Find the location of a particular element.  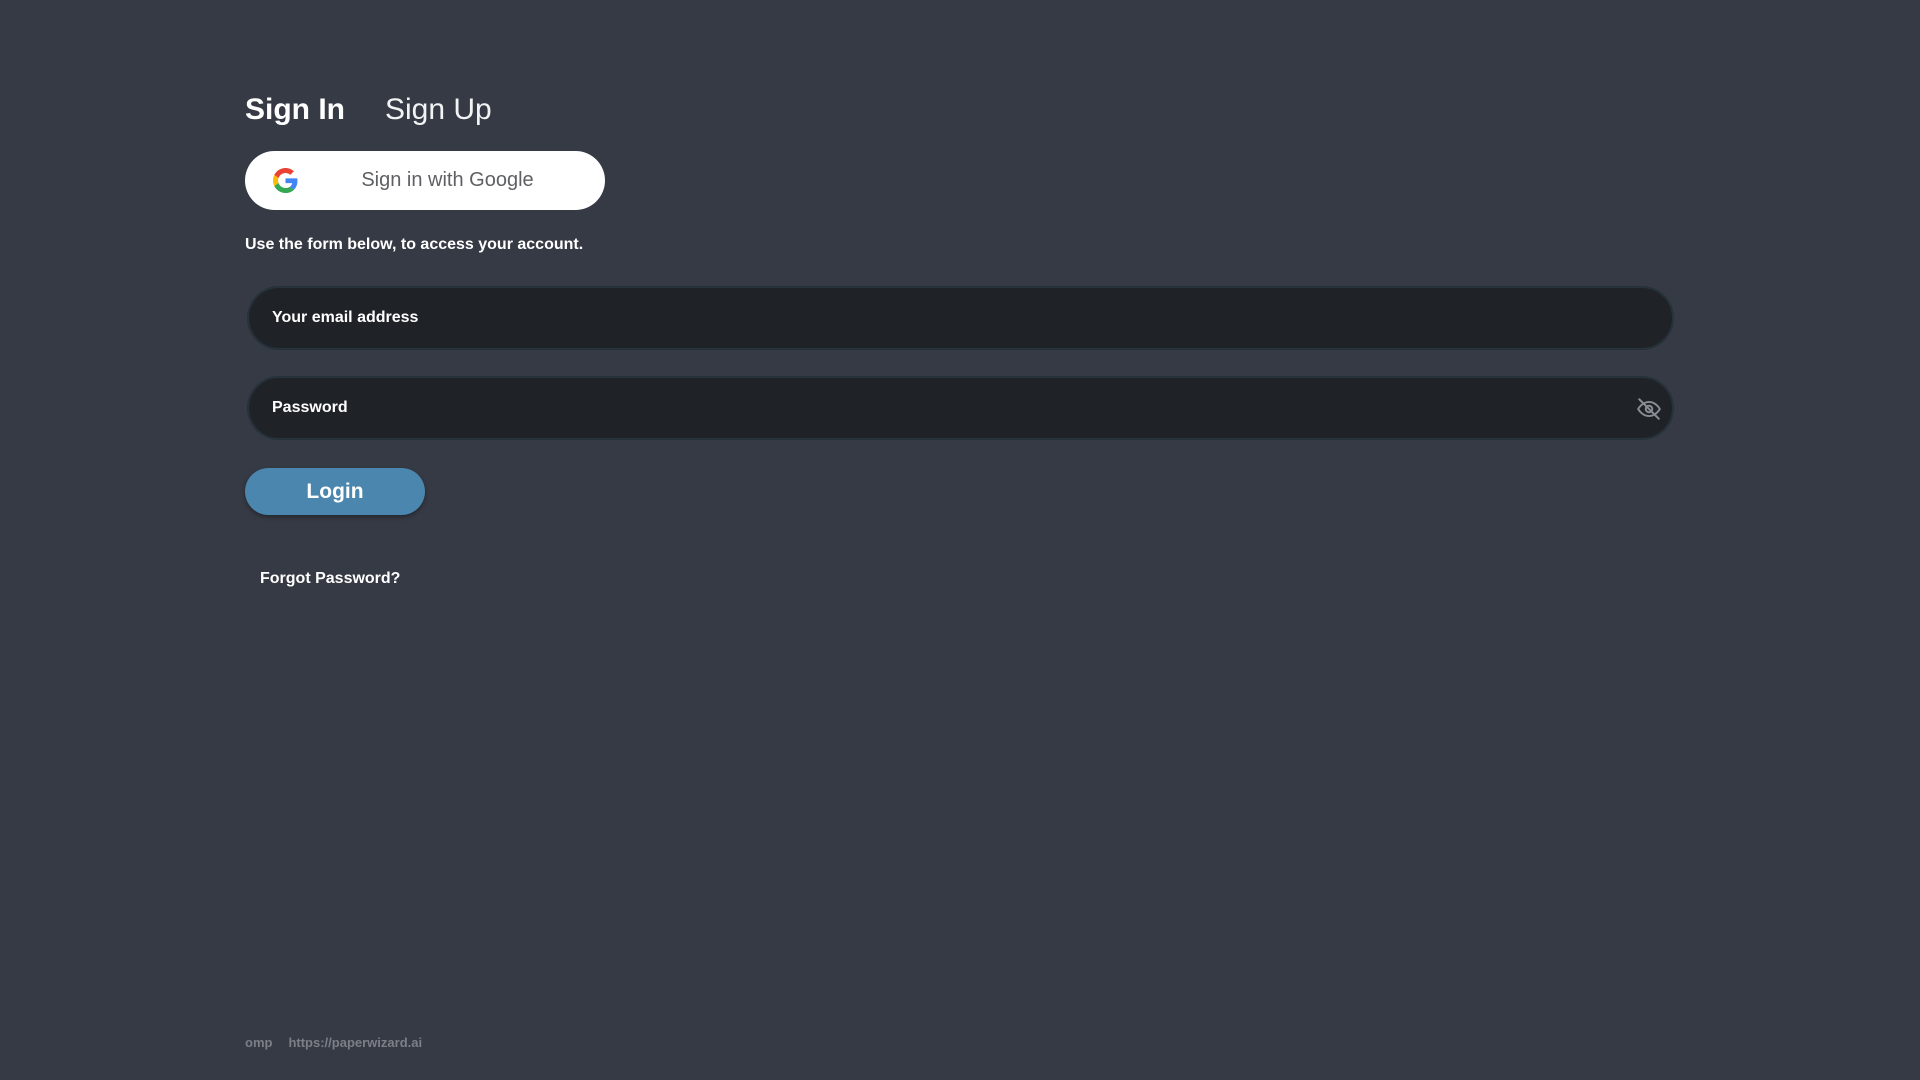

auth-tabs: Sign In Sign Up is located at coordinates (368, 110).